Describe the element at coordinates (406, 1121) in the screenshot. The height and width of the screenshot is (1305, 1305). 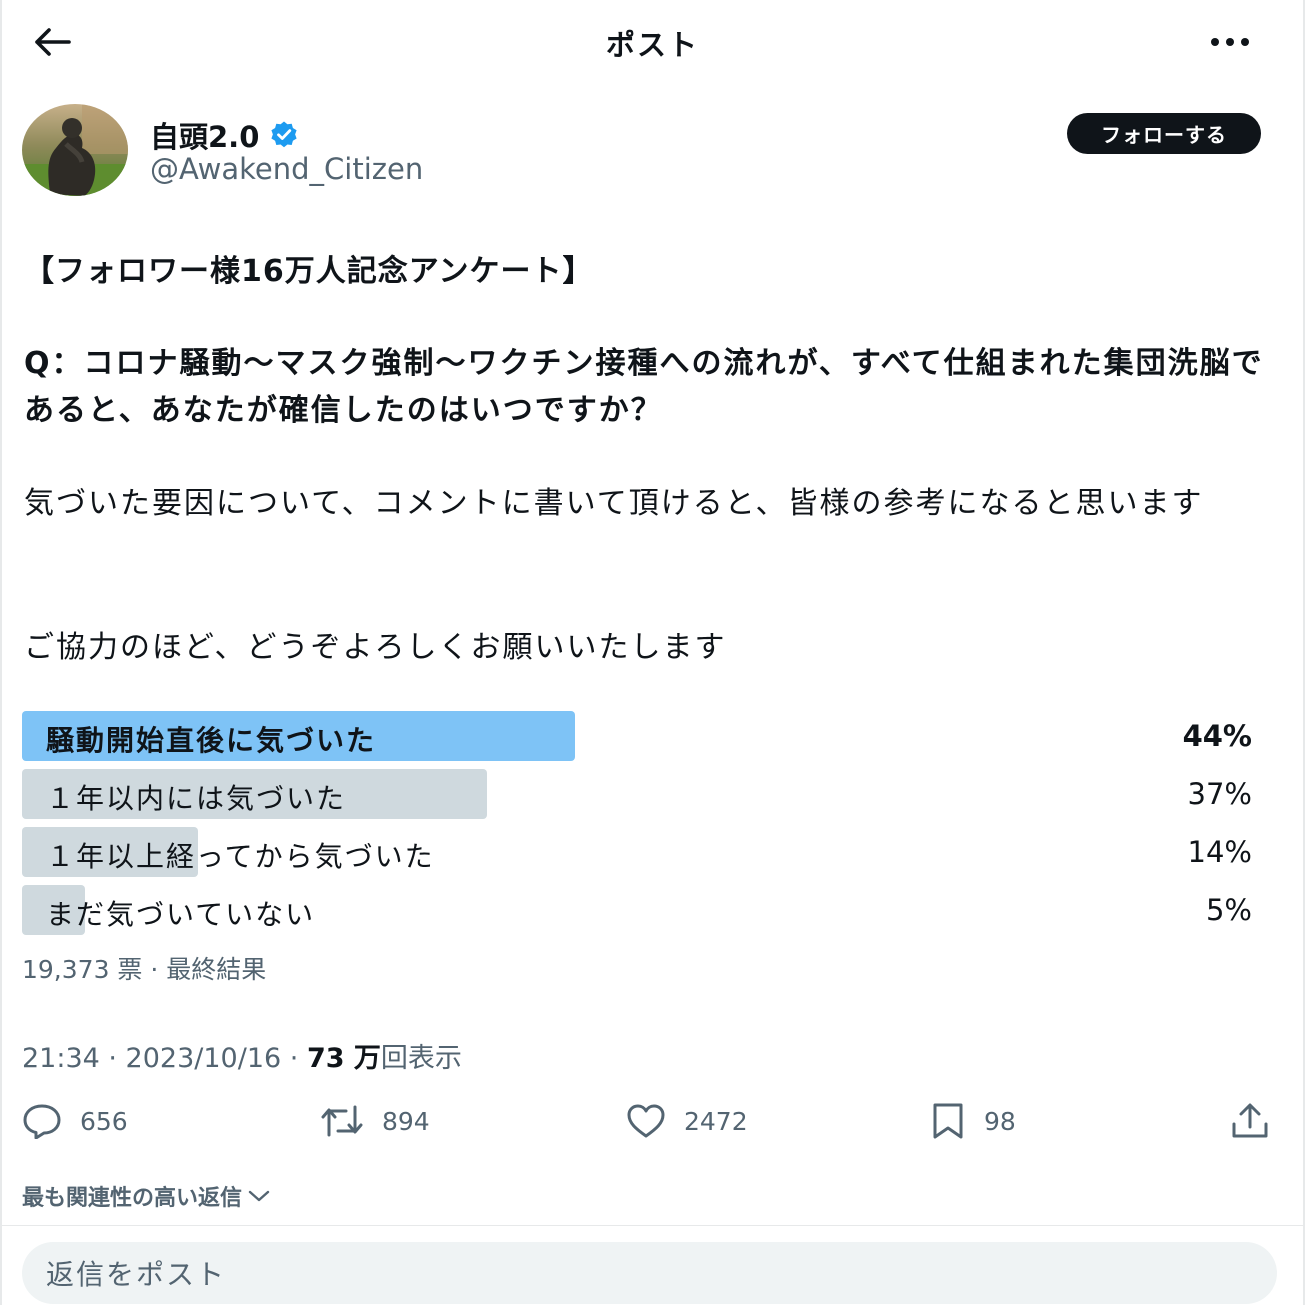
I see `repost-count: 894` at that location.